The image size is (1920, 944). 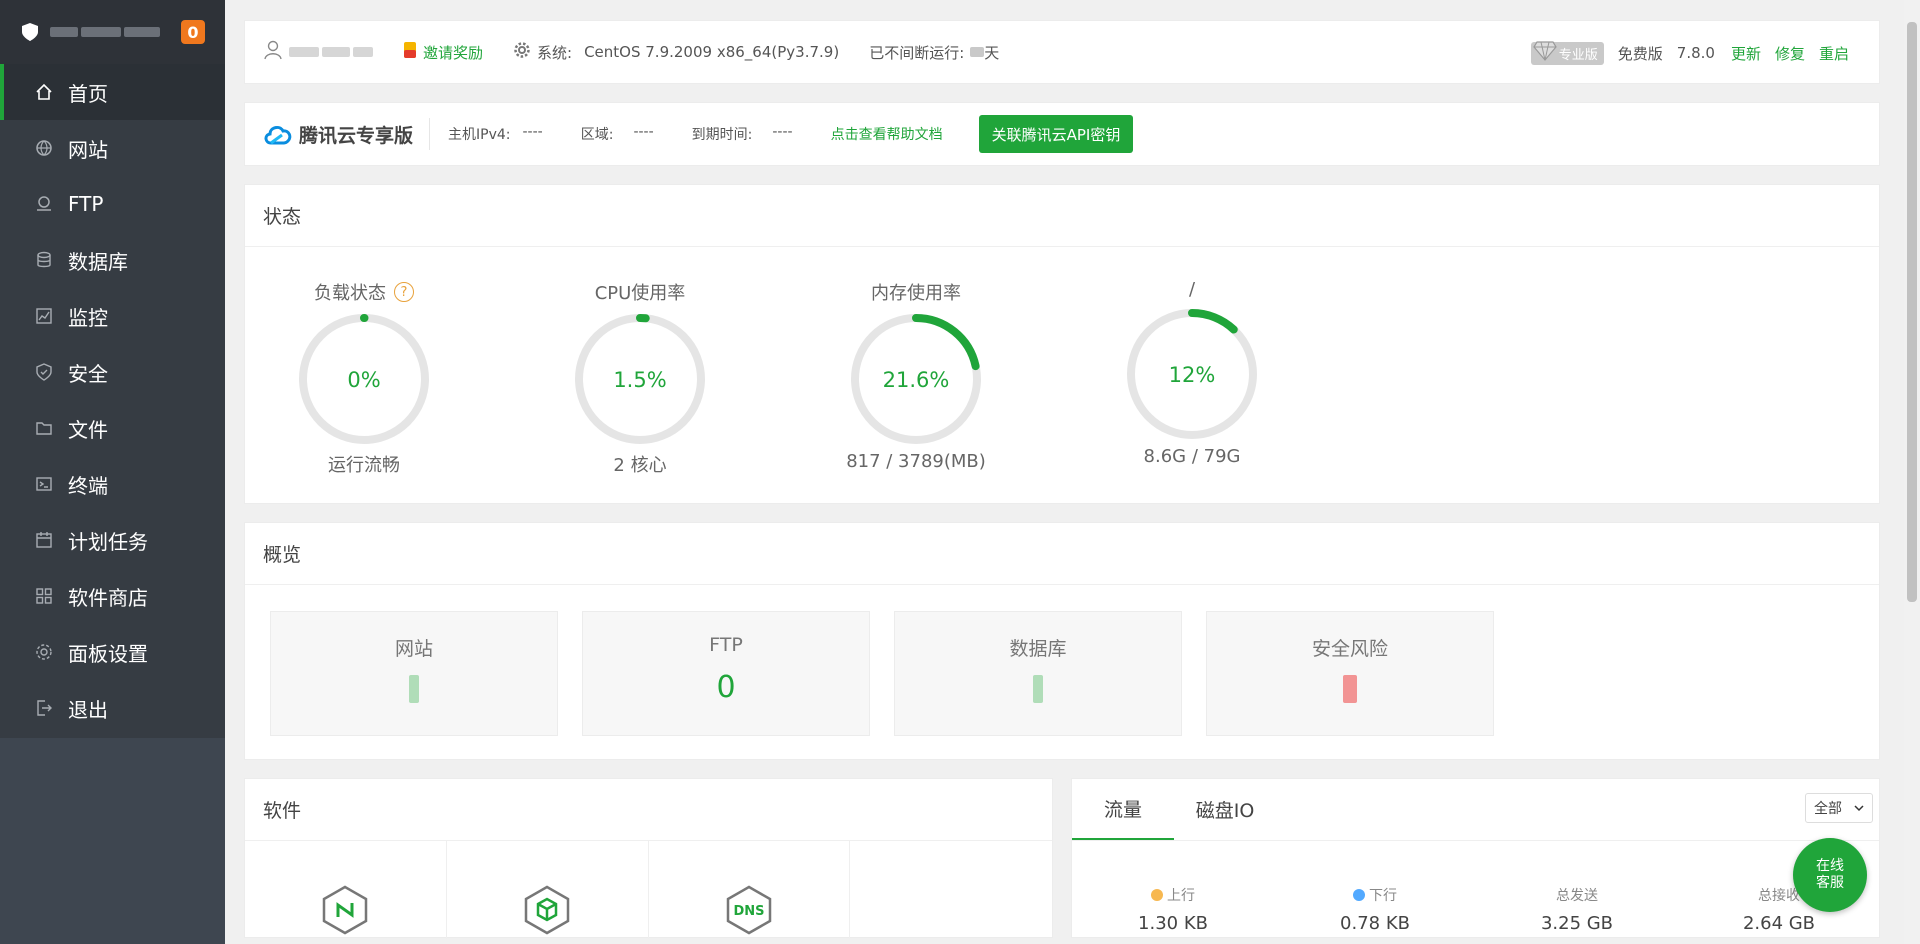 What do you see at coordinates (643, 132) in the screenshot?
I see `region-value: ----` at bounding box center [643, 132].